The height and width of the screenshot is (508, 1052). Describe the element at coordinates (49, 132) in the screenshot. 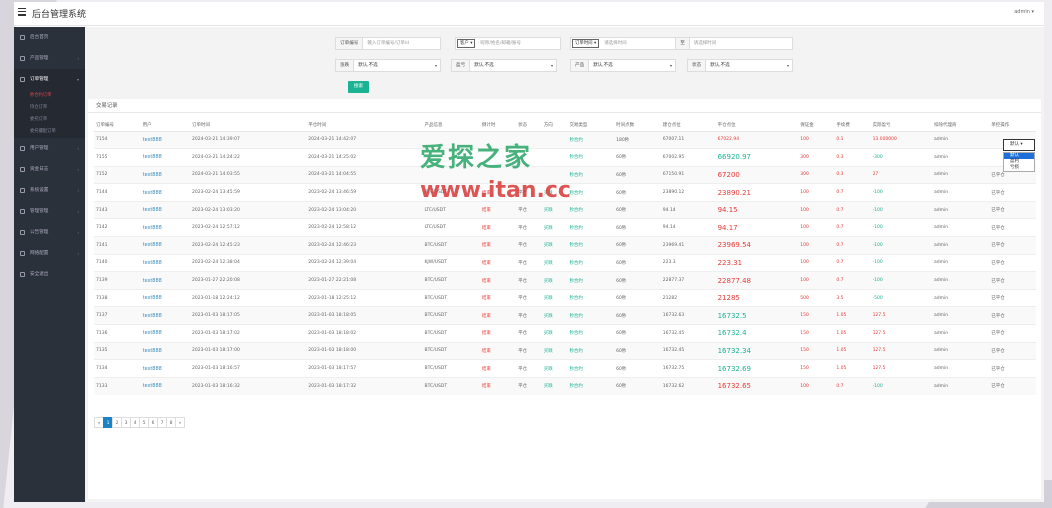

I see `sidebar-subitem: 委托撮配订单` at that location.